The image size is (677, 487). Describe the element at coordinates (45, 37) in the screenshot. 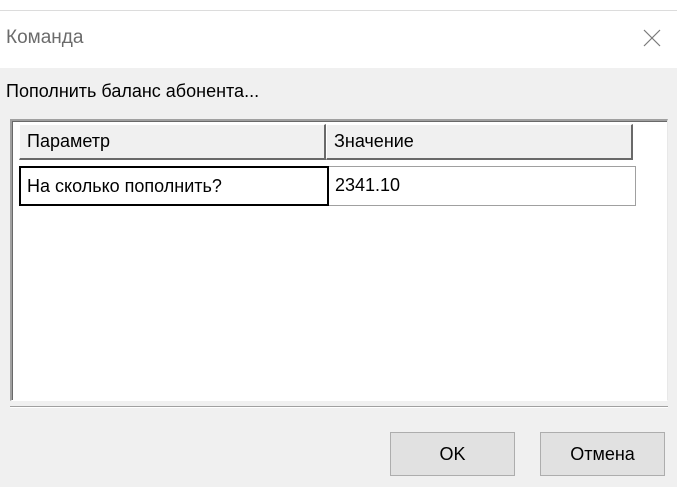

I see `window-title: Команда` at that location.